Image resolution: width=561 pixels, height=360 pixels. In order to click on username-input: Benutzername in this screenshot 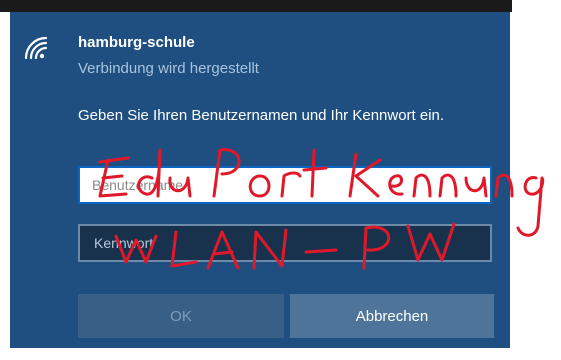, I will do `click(285, 185)`.